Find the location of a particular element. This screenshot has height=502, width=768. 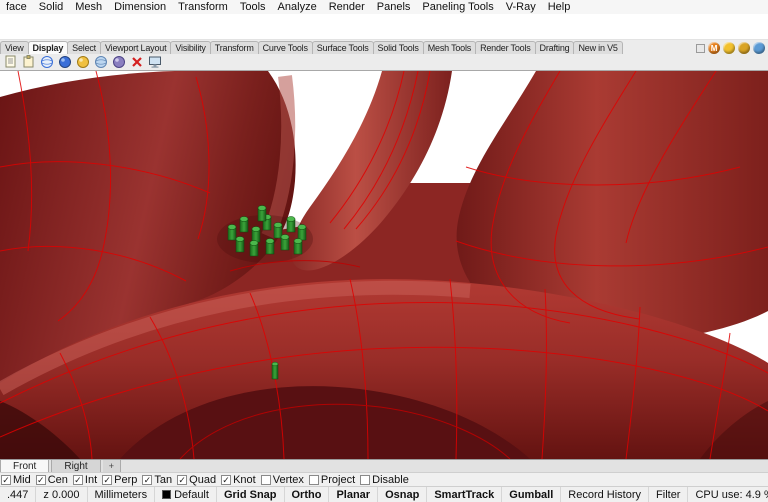

menu-mesh: Mesh is located at coordinates (88, 7).